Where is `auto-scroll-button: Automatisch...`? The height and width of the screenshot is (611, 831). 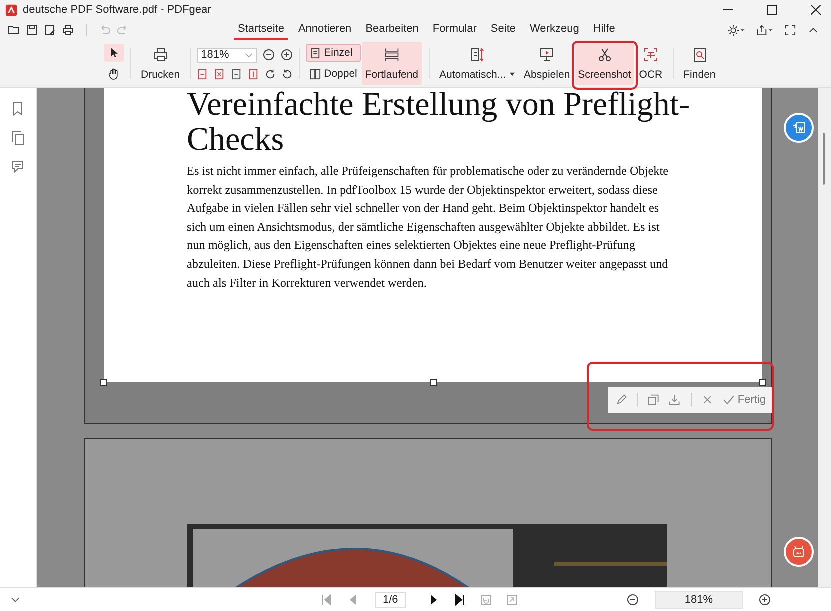
auto-scroll-button: Automatisch... is located at coordinates (478, 63).